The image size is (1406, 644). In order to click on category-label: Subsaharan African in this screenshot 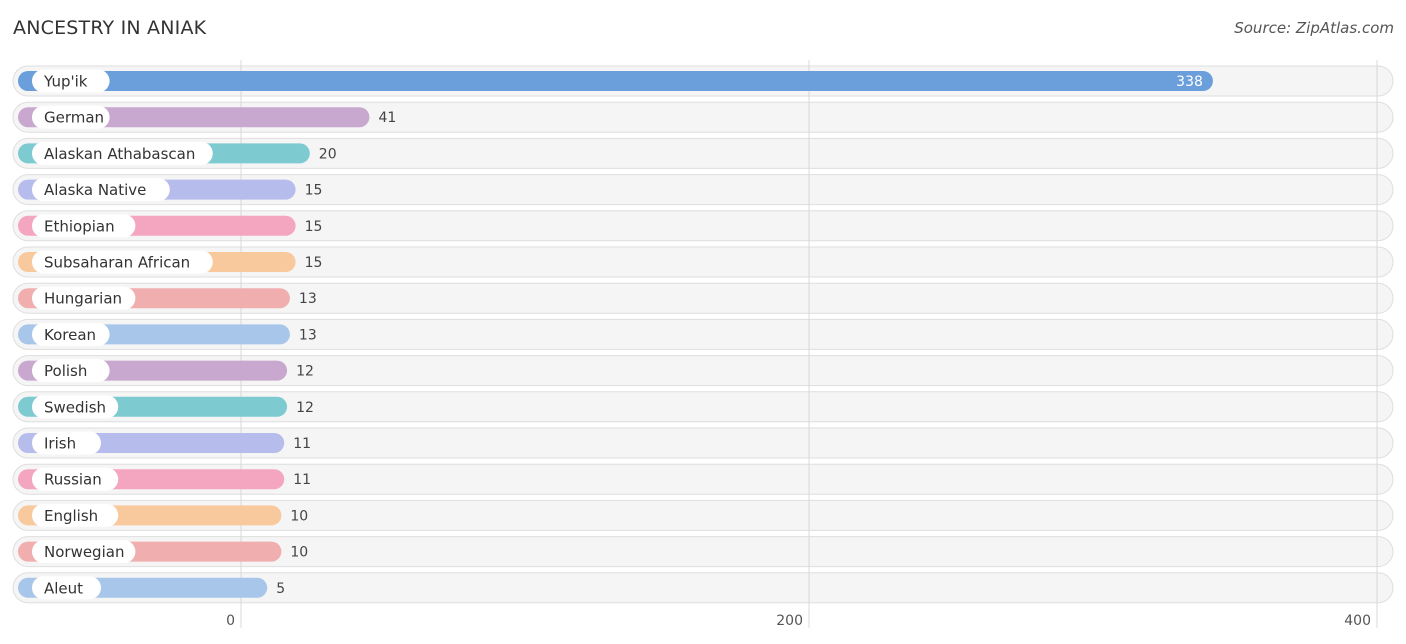, I will do `click(117, 263)`.